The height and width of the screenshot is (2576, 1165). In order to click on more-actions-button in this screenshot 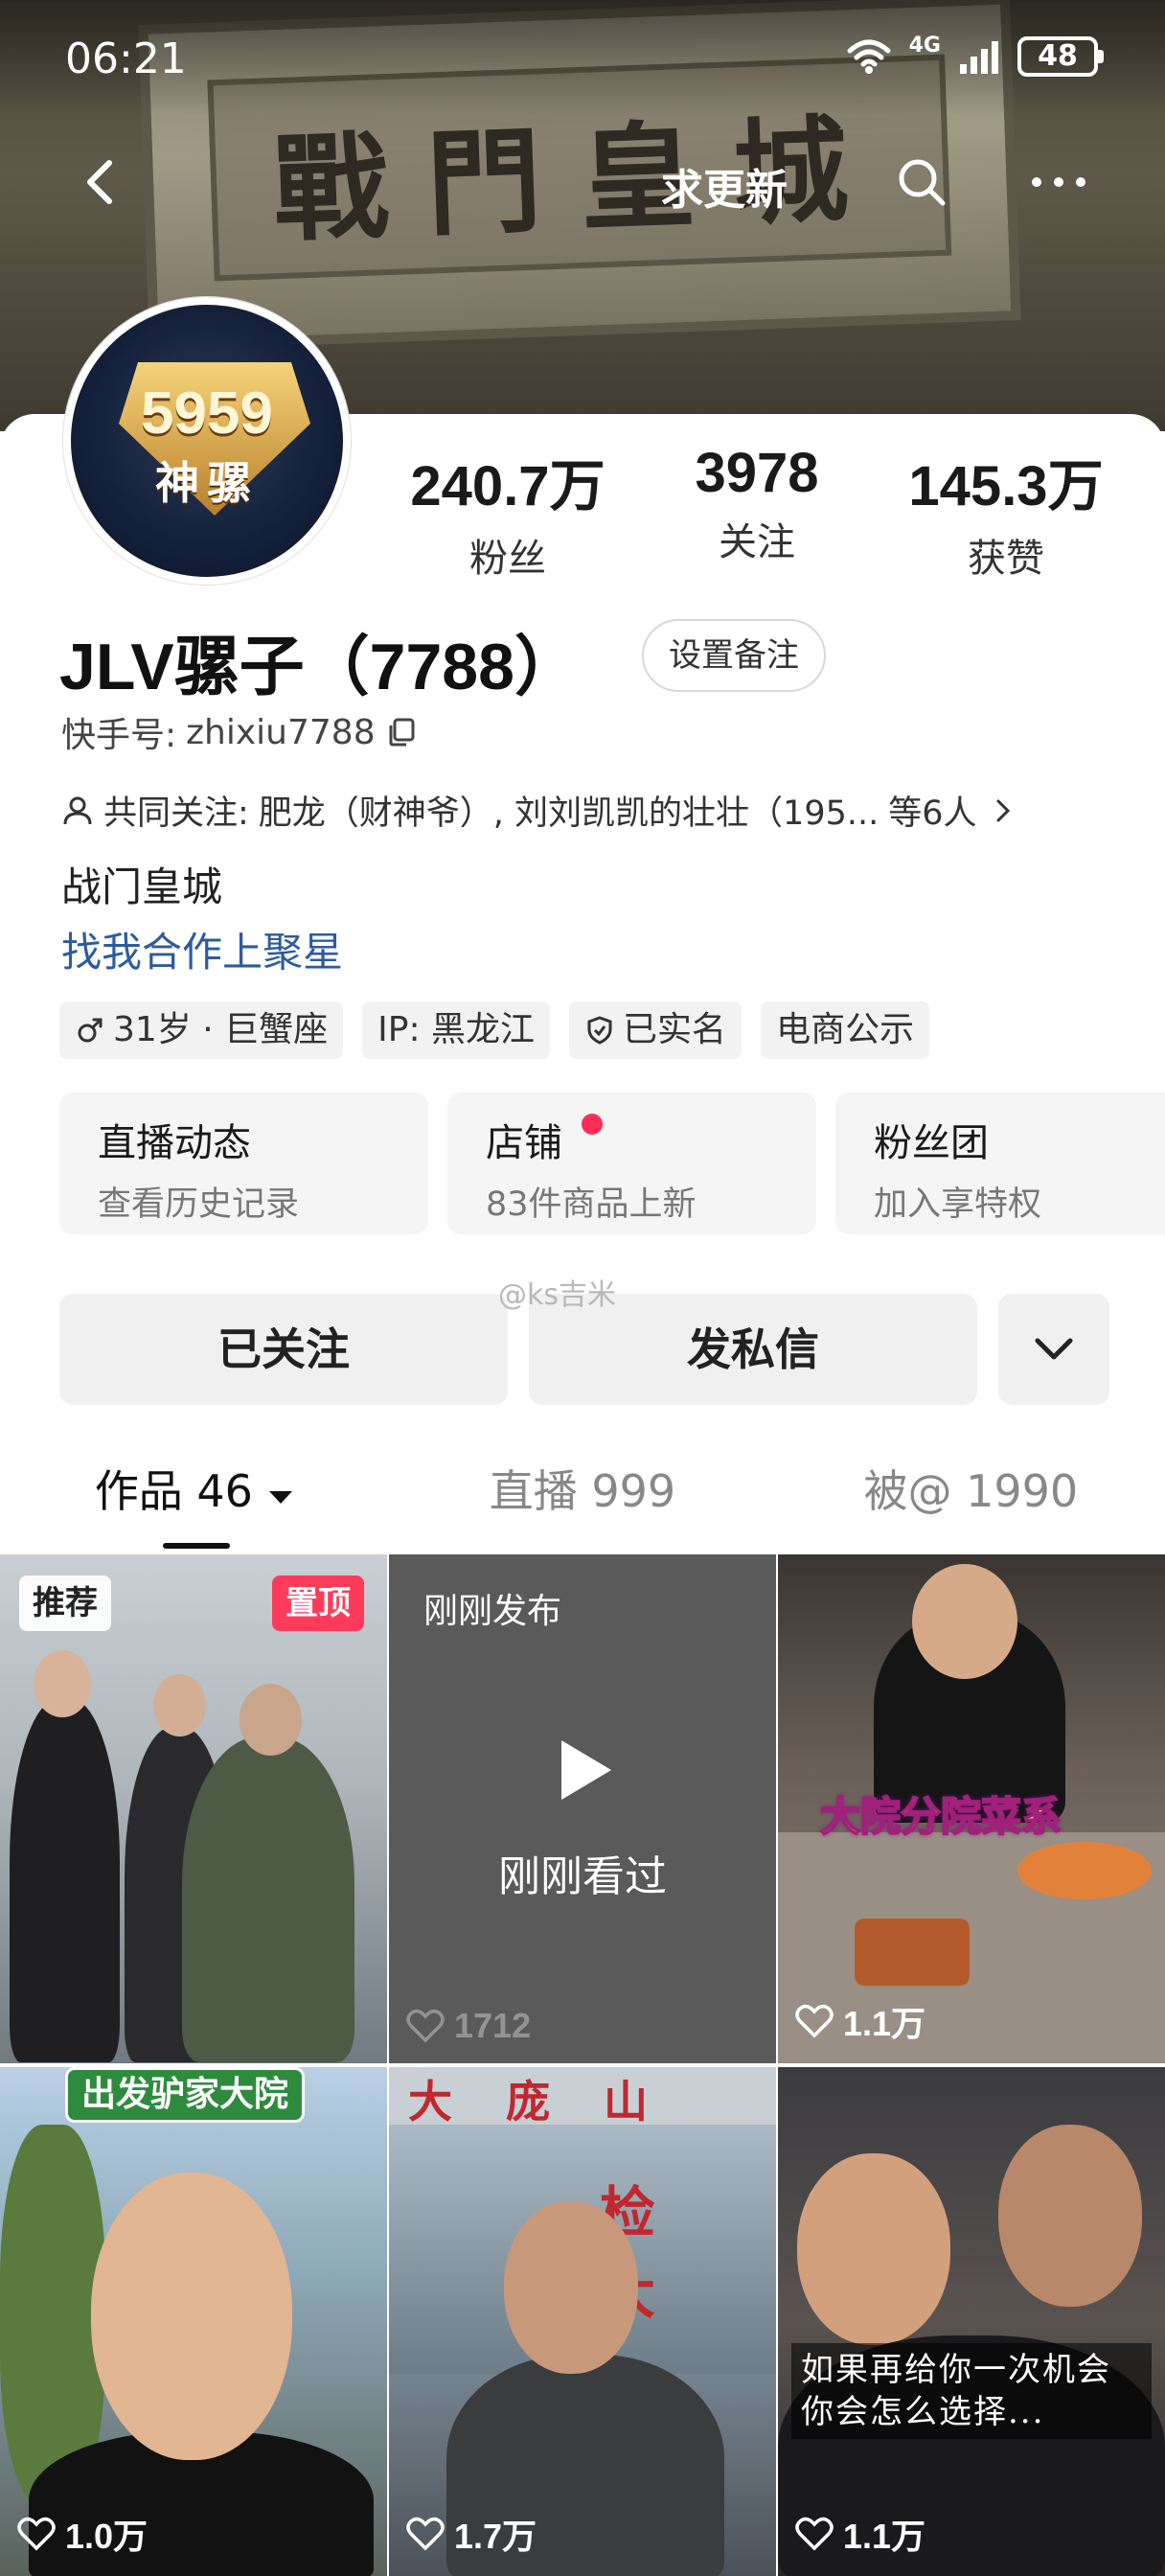, I will do `click(1053, 1349)`.